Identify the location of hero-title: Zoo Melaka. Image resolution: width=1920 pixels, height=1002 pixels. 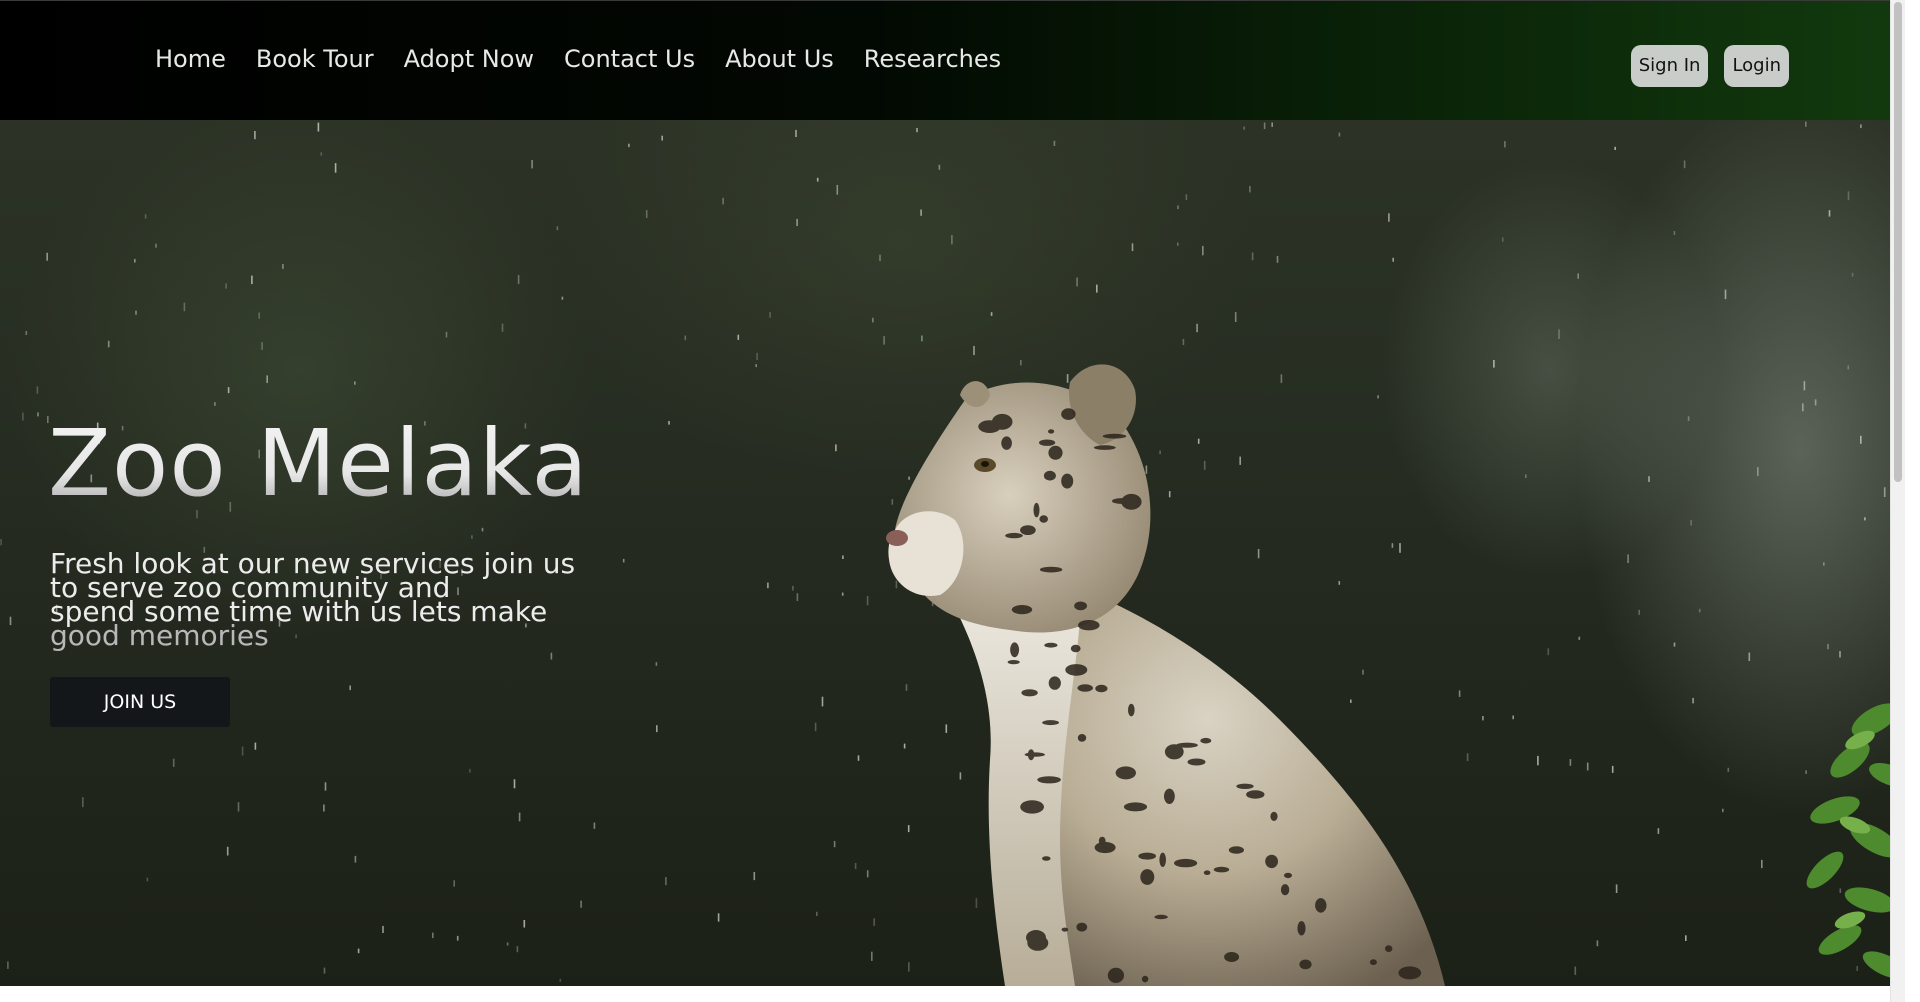
(318, 463).